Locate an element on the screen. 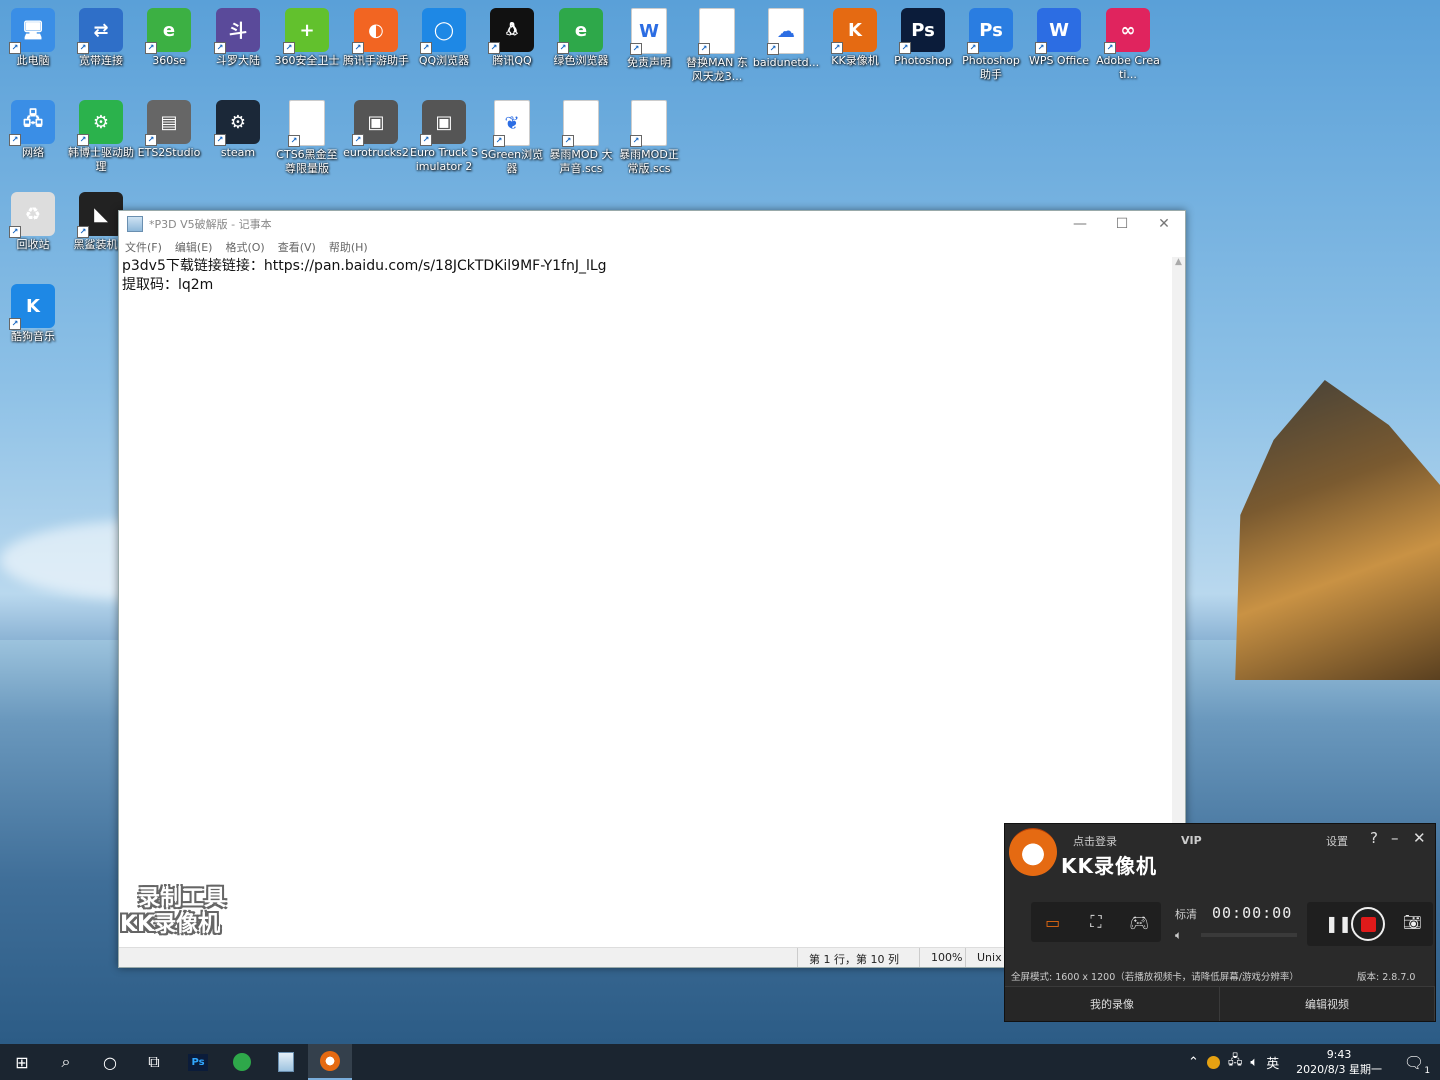  scroll-up-arrow-icon: ▲ is located at coordinates (1178, 262).